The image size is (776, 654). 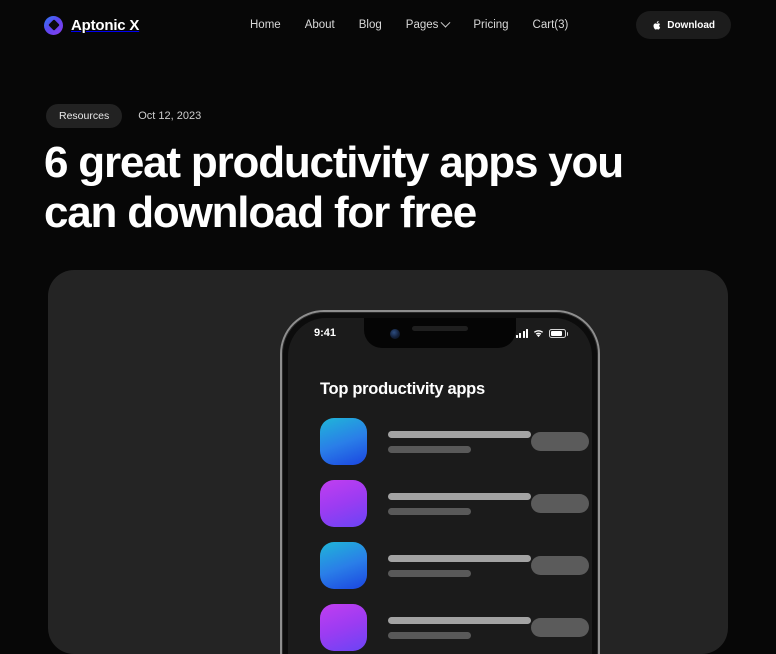 I want to click on download-button: Download, so click(x=683, y=25).